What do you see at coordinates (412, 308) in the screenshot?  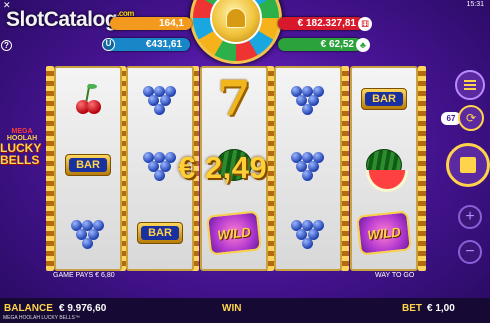 I see `bet-label: BET` at bounding box center [412, 308].